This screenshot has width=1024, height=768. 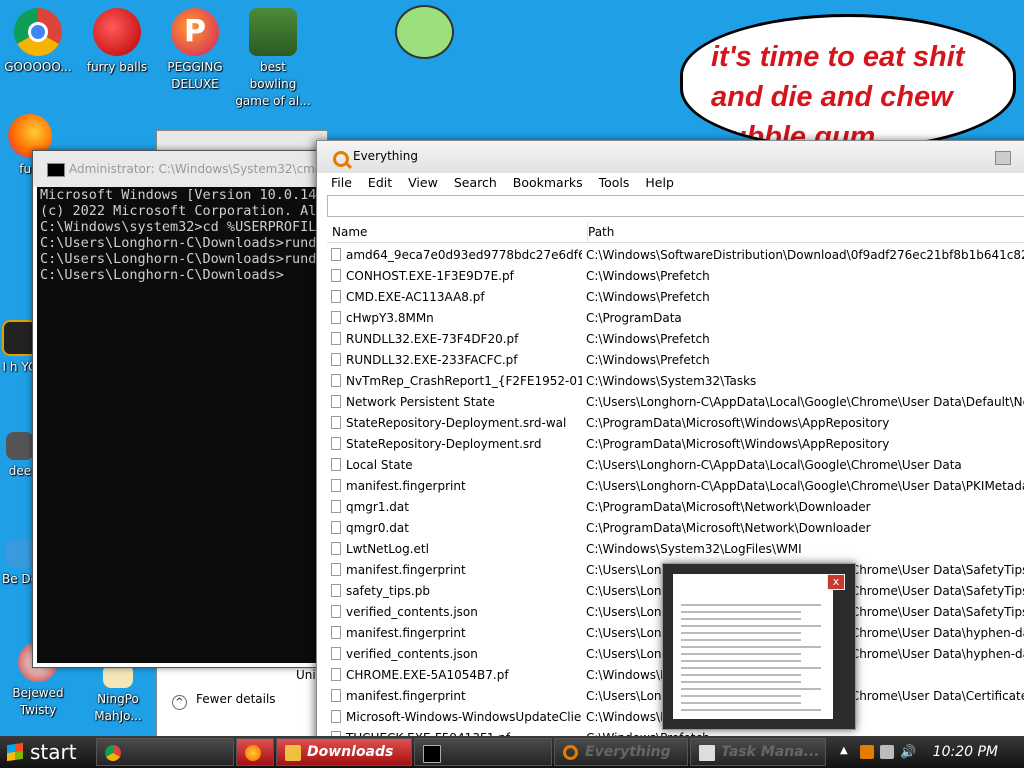 I want to click on task-manager-thumbnail: x, so click(x=759, y=646).